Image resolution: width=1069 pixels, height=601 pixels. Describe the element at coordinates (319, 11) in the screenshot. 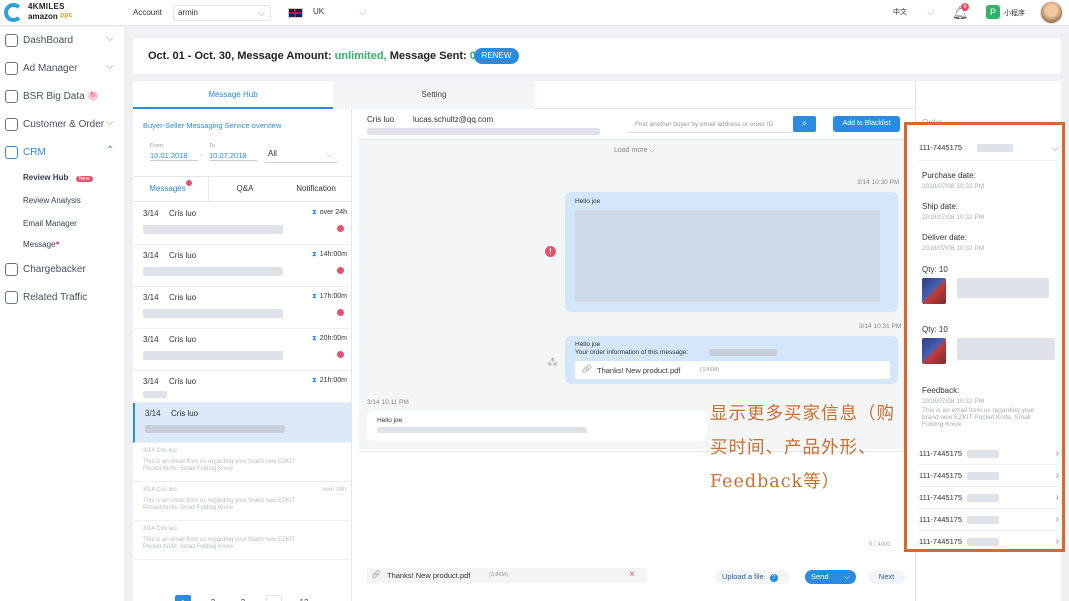

I see `region-value: UK` at that location.